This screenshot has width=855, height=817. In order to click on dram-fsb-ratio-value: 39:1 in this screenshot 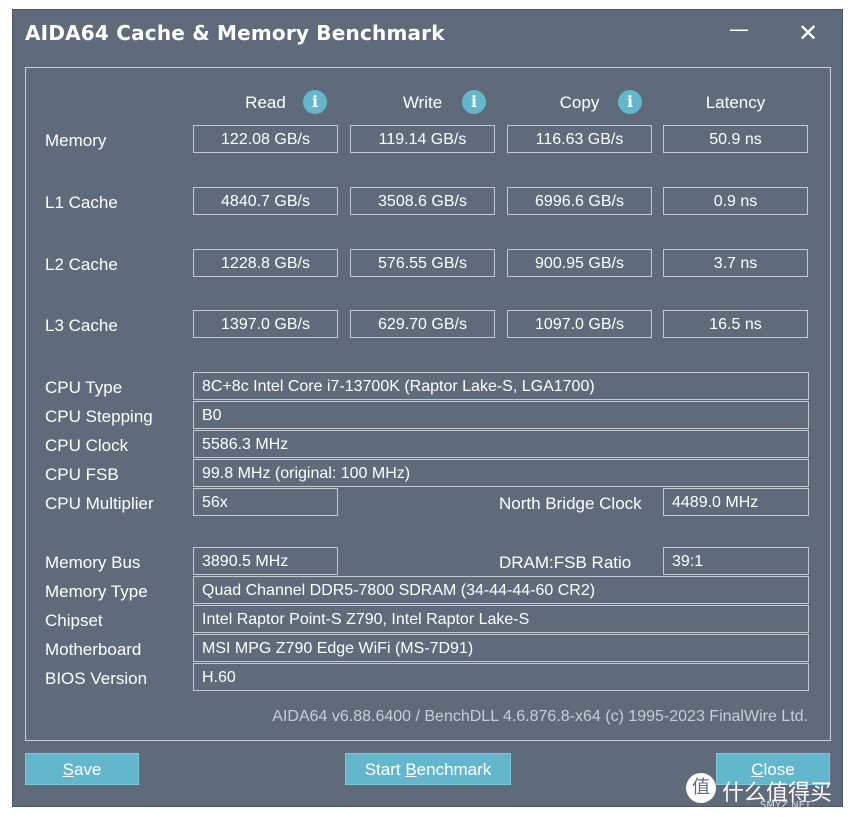, I will do `click(736, 561)`.